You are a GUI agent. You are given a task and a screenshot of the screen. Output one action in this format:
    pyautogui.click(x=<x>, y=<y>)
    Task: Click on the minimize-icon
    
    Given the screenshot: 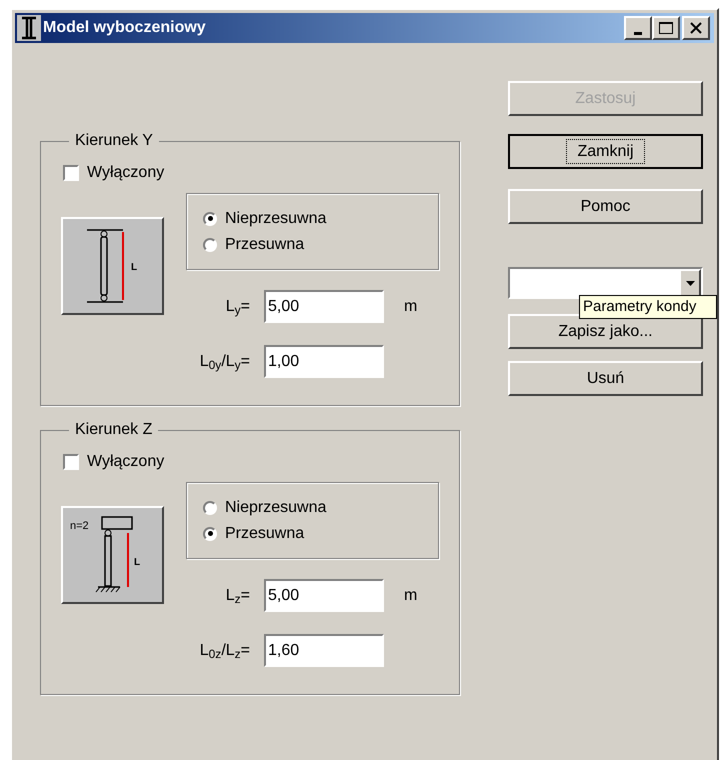 What is the action you would take?
    pyautogui.click(x=638, y=33)
    